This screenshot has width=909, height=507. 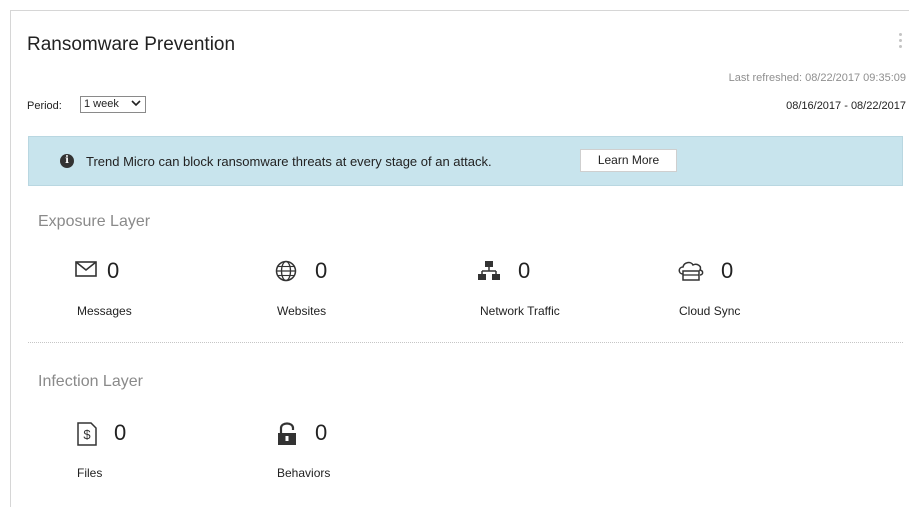 What do you see at coordinates (304, 473) in the screenshot?
I see `behaviors-label: Behaviors` at bounding box center [304, 473].